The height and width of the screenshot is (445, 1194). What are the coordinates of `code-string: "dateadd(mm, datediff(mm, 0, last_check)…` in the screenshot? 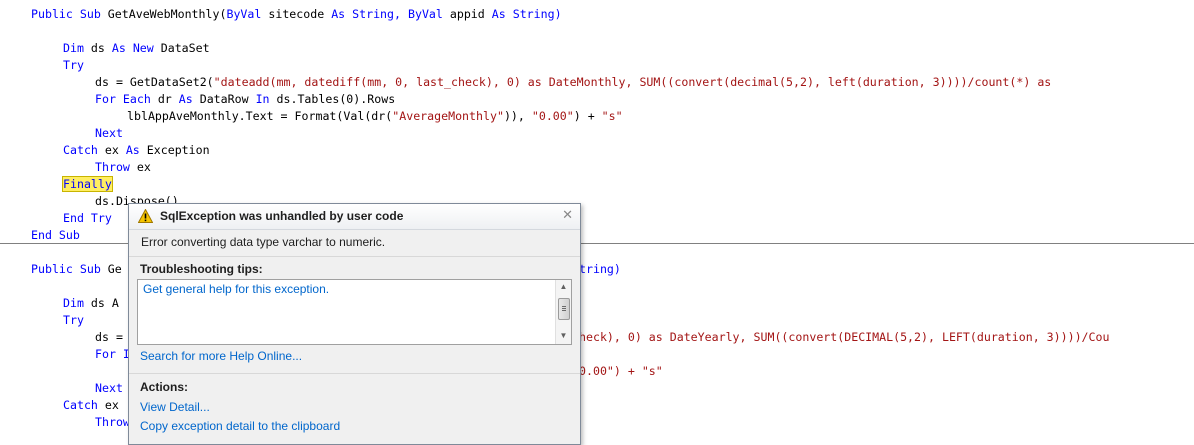 It's located at (632, 82).